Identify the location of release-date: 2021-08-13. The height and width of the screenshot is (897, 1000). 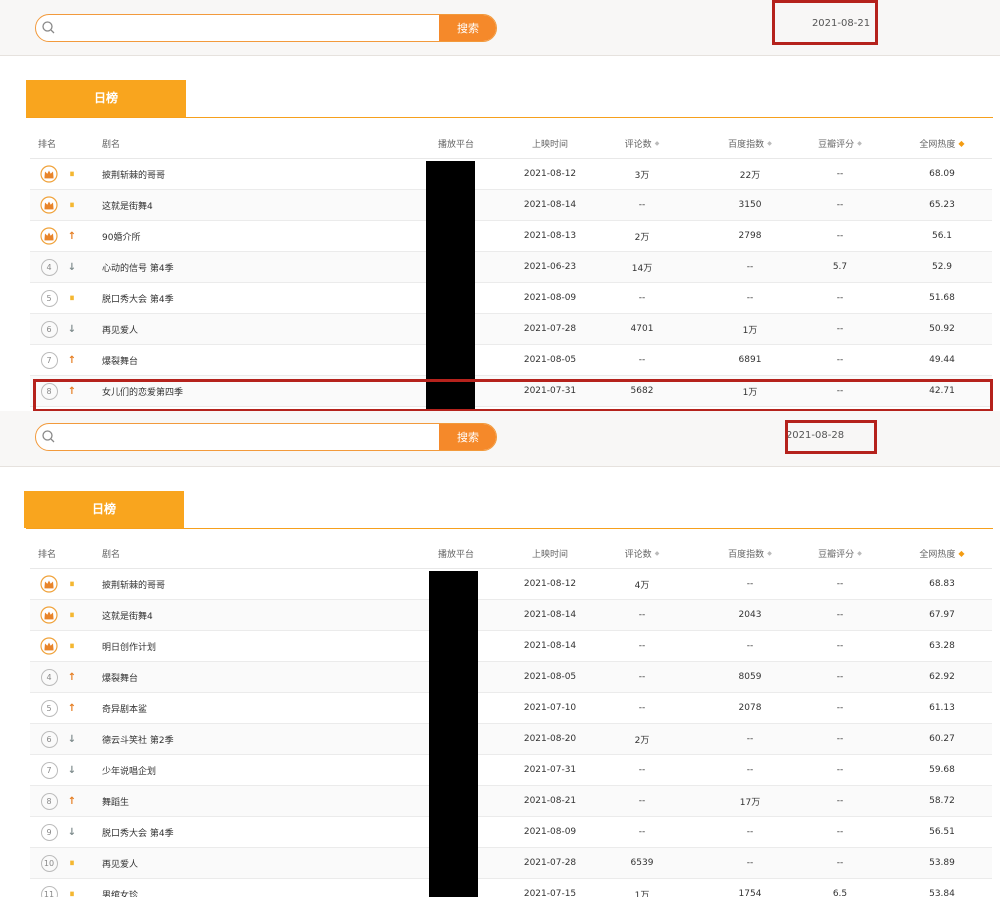
(550, 236).